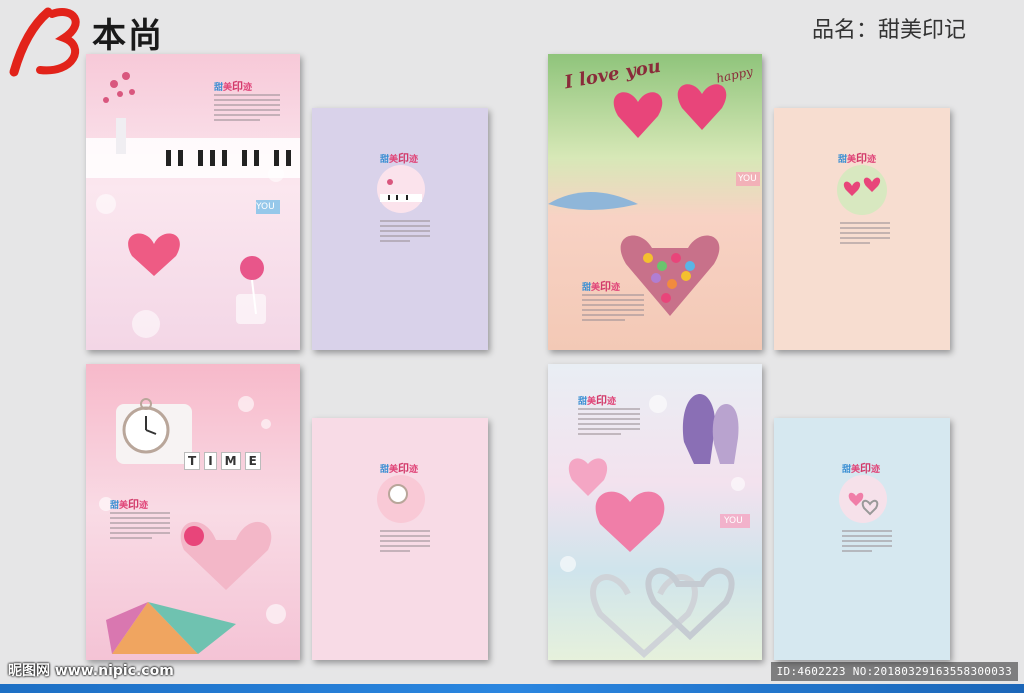 This screenshot has width=1024, height=693. What do you see at coordinates (128, 36) in the screenshot?
I see `brand-name: 本尚` at bounding box center [128, 36].